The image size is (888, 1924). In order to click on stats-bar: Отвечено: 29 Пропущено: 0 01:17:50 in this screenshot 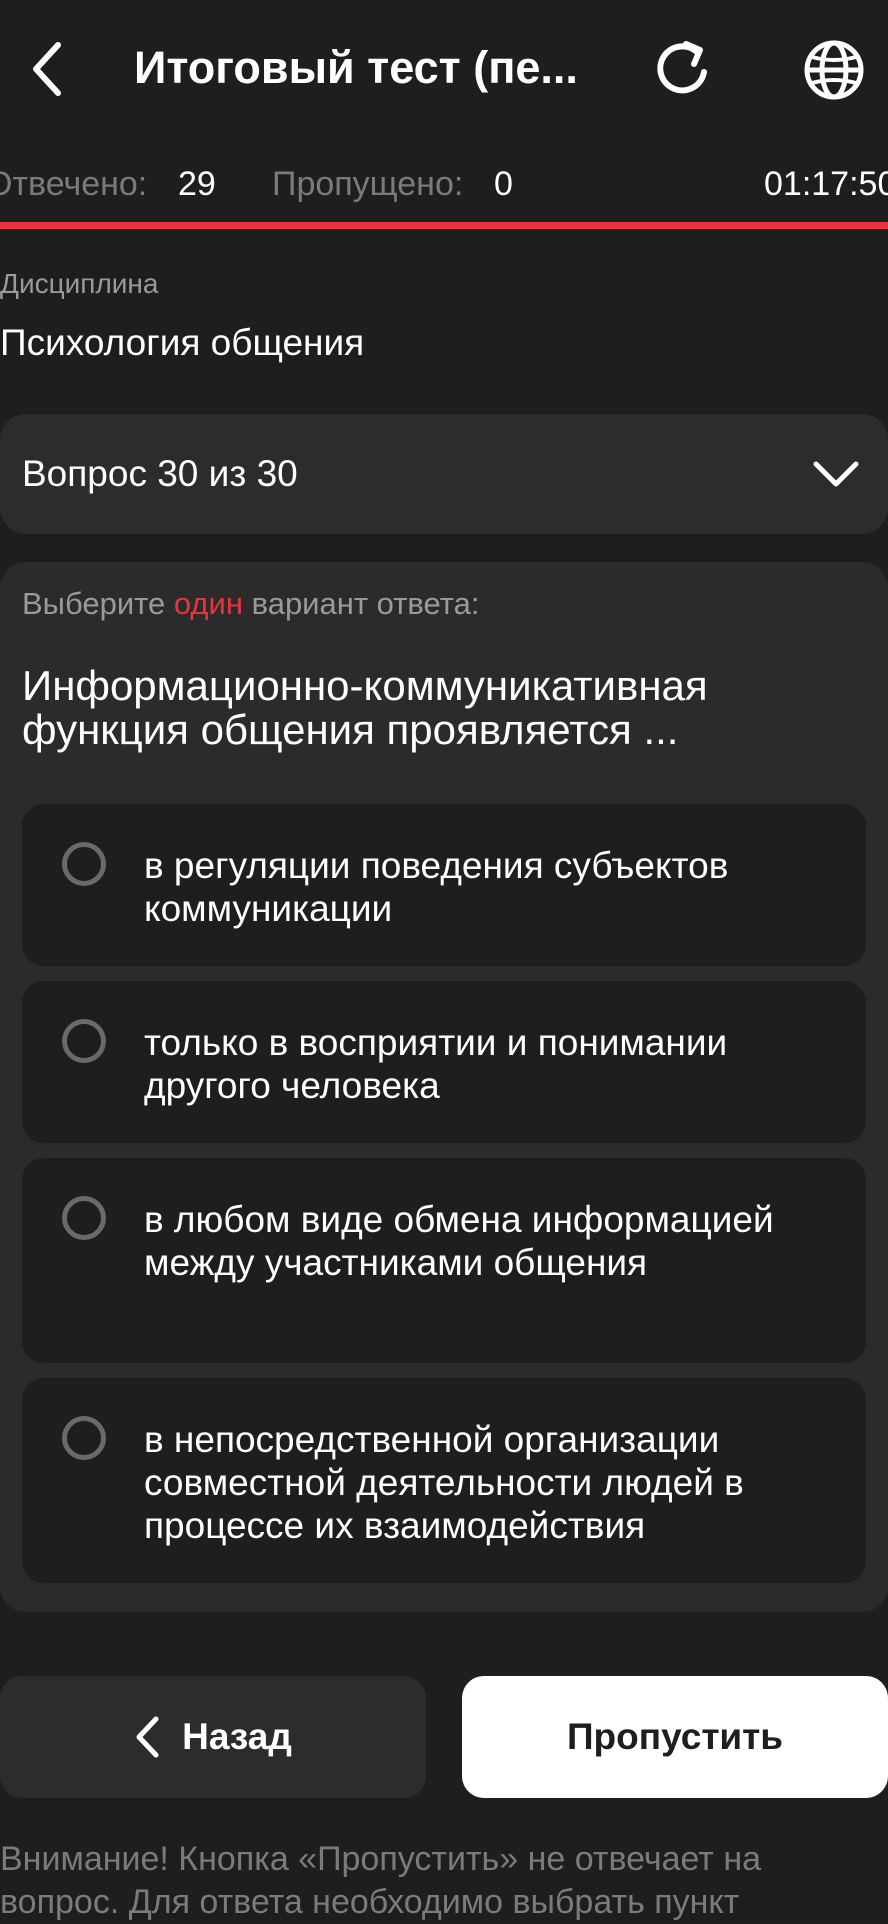, I will do `click(444, 184)`.